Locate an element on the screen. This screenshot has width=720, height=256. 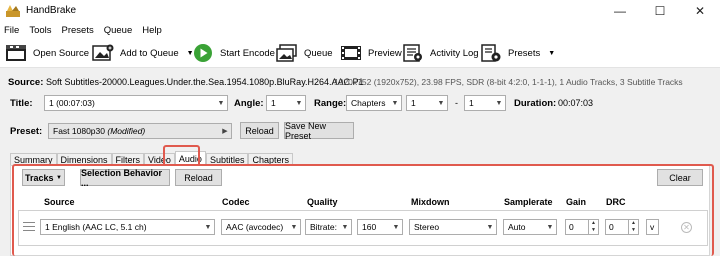
presets-icon is located at coordinates (491, 53).